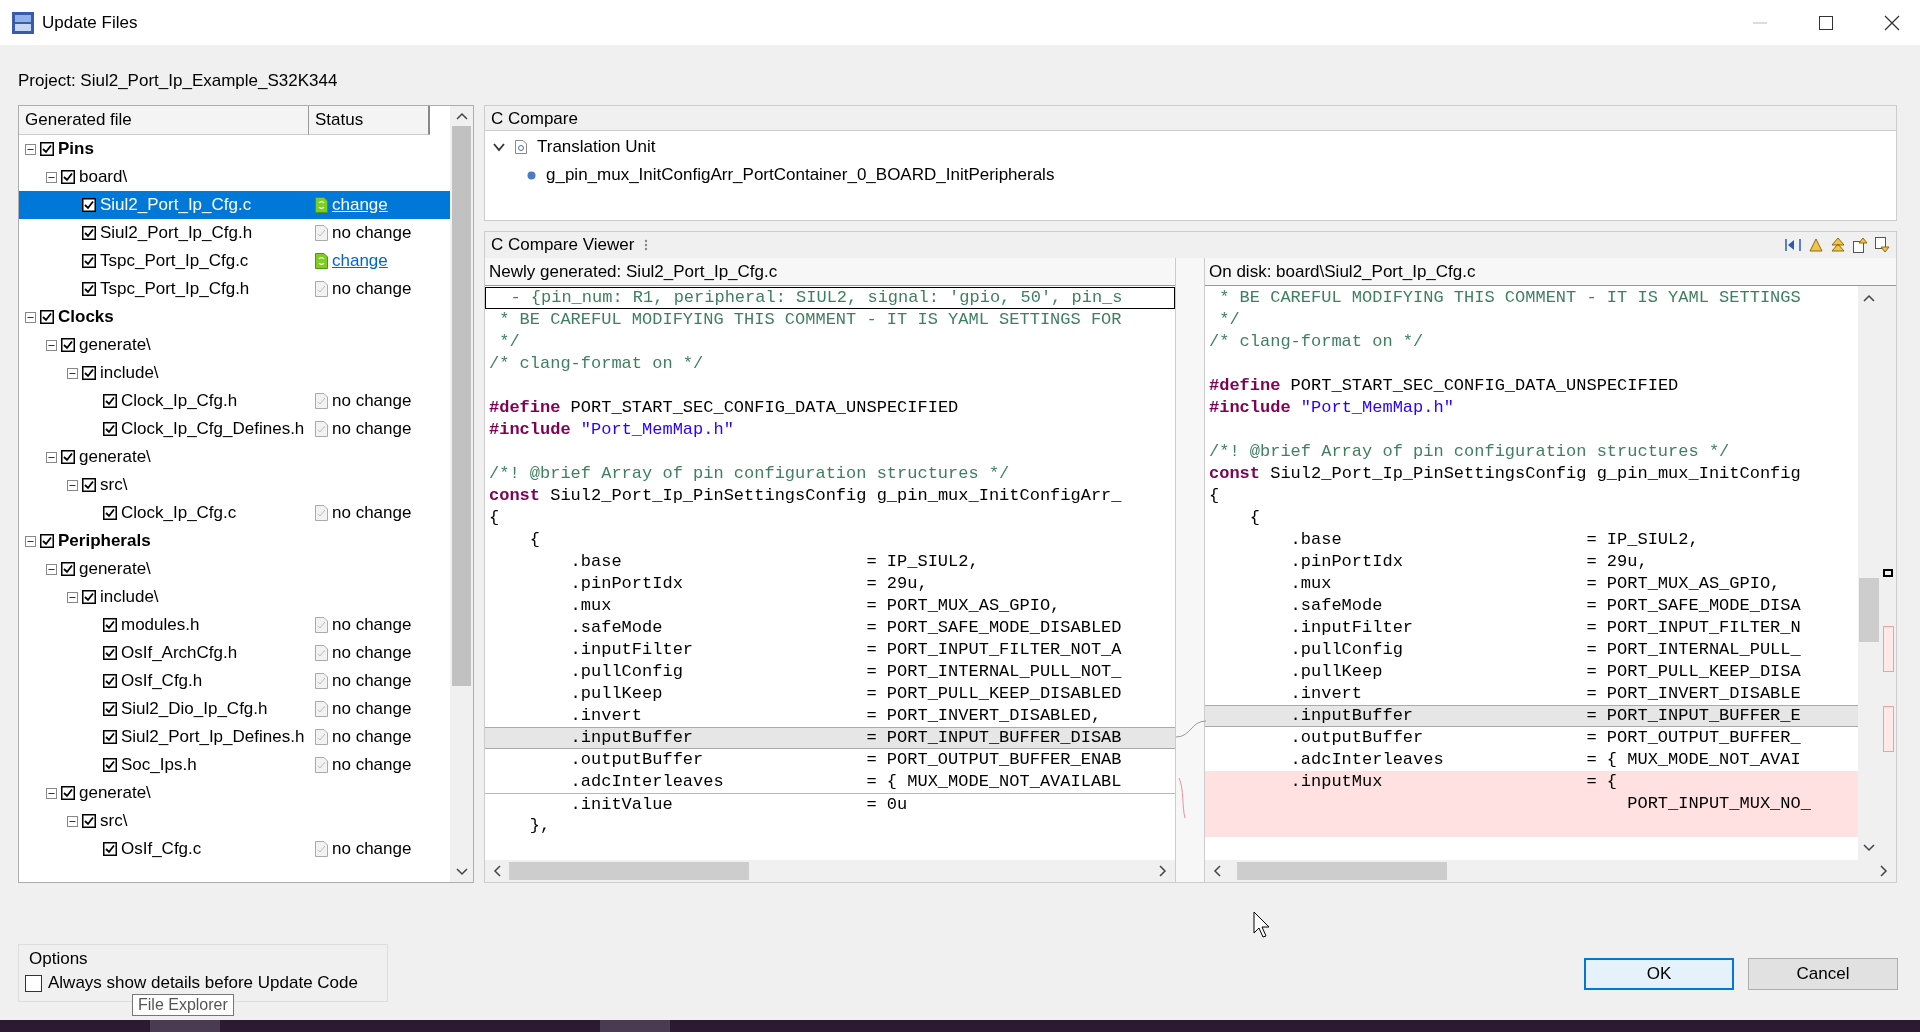  What do you see at coordinates (1816, 245) in the screenshot?
I see `triangle-up-icon` at bounding box center [1816, 245].